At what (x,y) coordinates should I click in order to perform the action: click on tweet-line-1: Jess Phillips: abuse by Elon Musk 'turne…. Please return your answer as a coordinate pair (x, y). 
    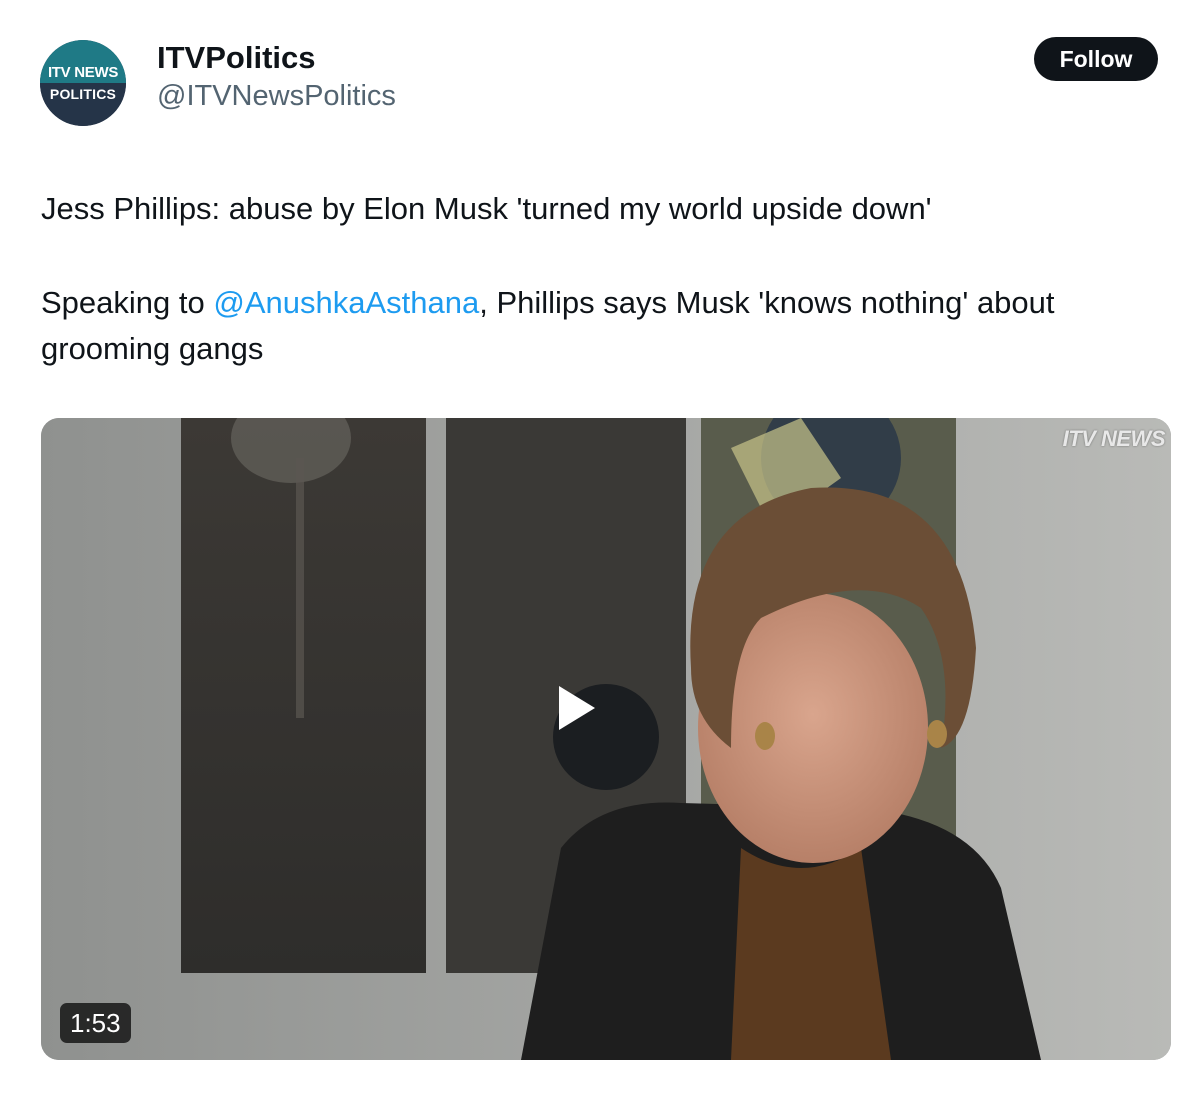
    Looking at the image, I should click on (486, 208).